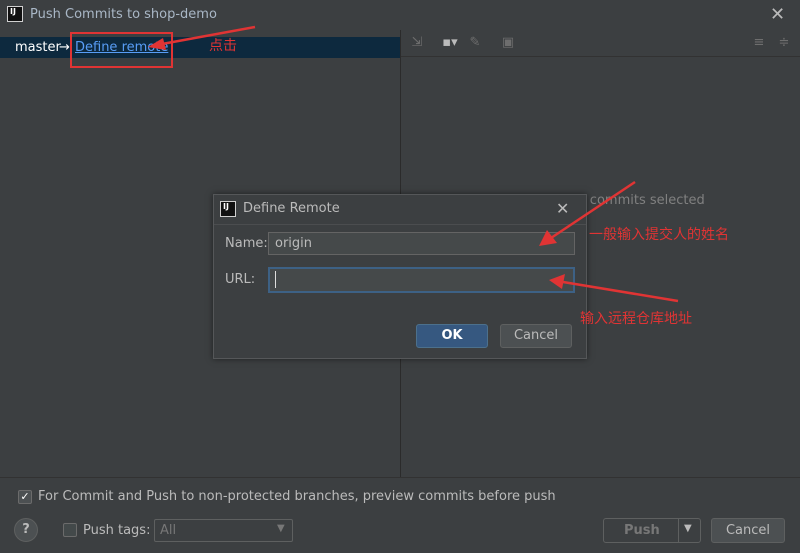  I want to click on annotation-click: 点击, so click(223, 46).